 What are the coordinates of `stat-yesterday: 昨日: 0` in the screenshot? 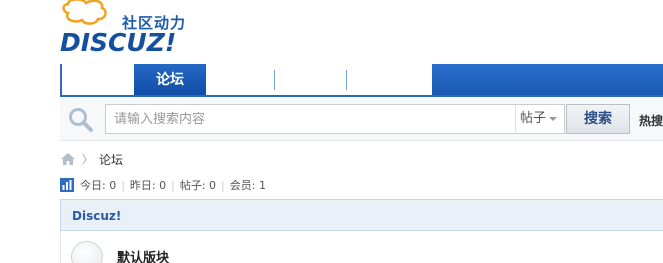 It's located at (148, 185).